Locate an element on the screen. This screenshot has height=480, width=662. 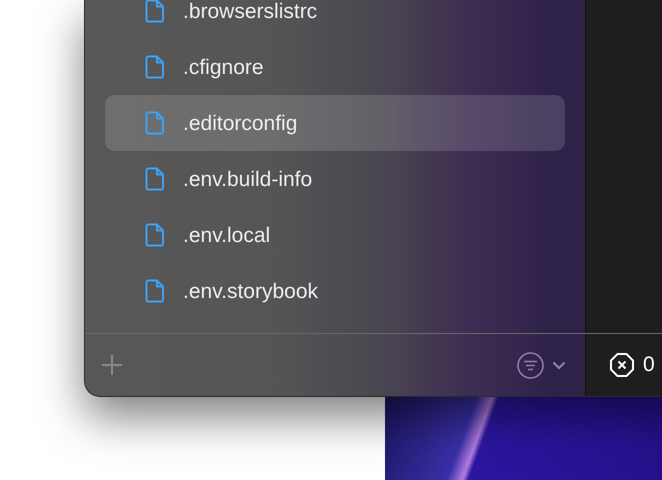
file-name: .editorconfig is located at coordinates (240, 123).